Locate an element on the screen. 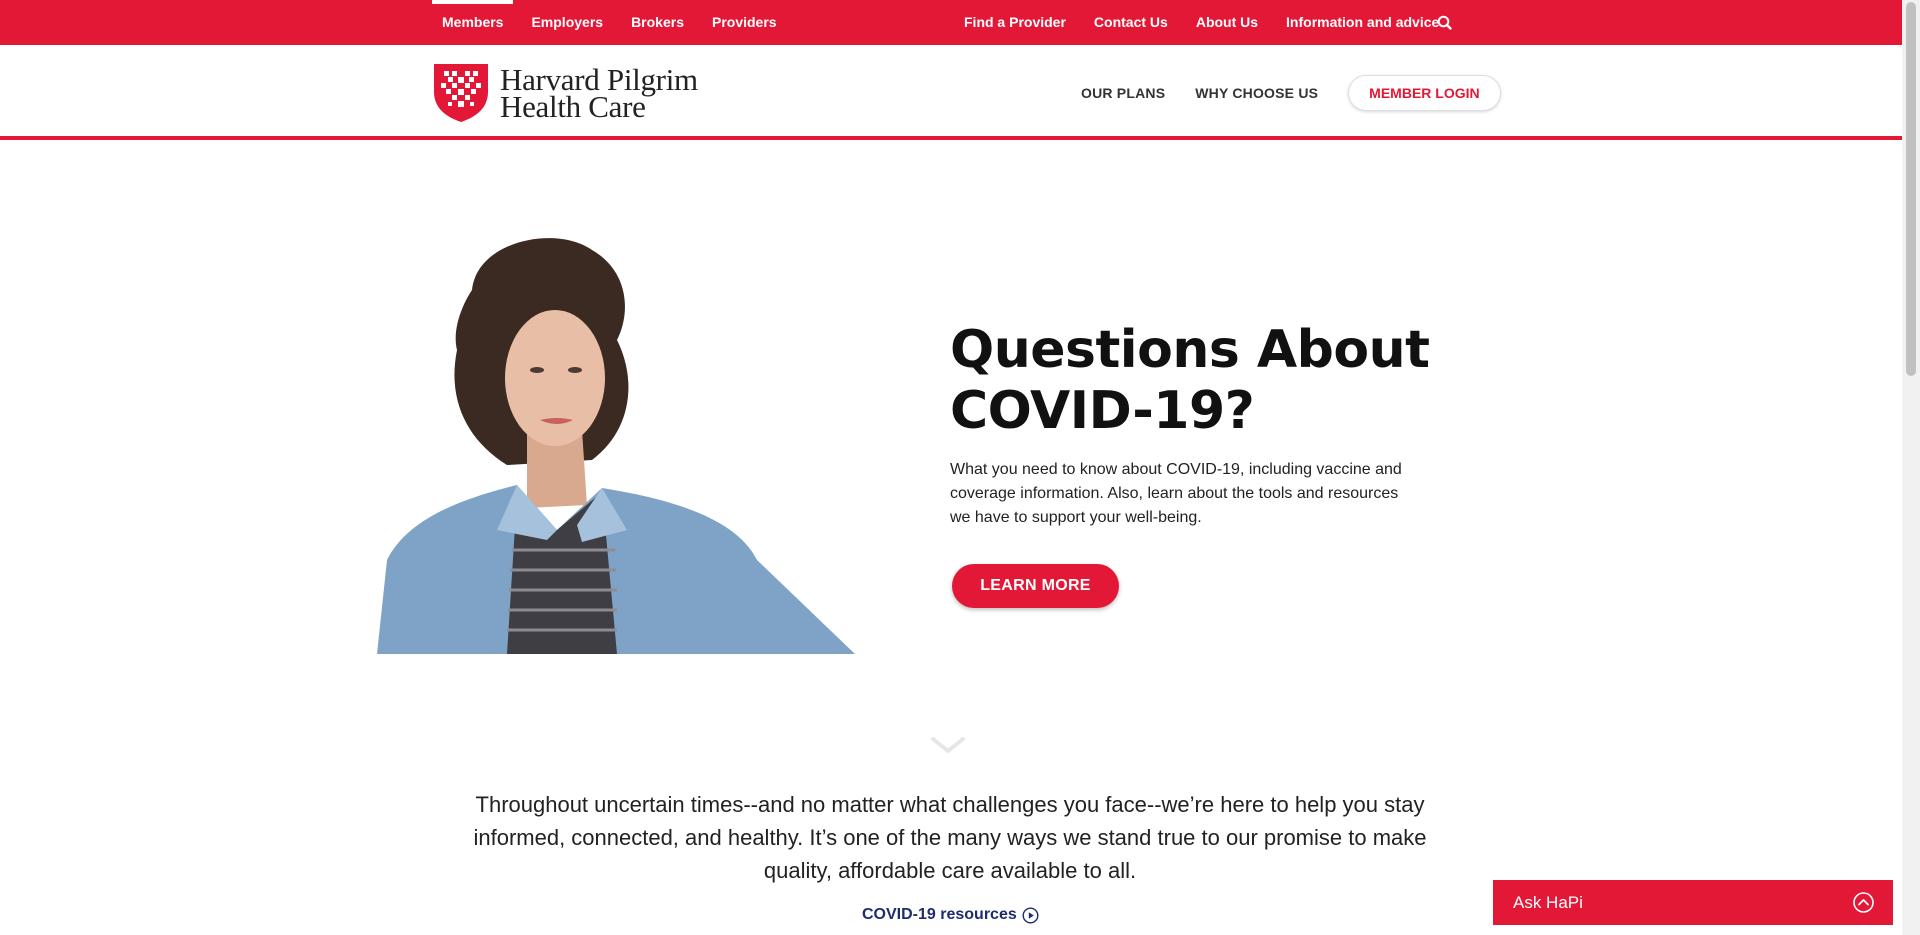  main-nav: OUR PLANS WHY CHOOSE US MEMBER LOGIN is located at coordinates (1291, 92).